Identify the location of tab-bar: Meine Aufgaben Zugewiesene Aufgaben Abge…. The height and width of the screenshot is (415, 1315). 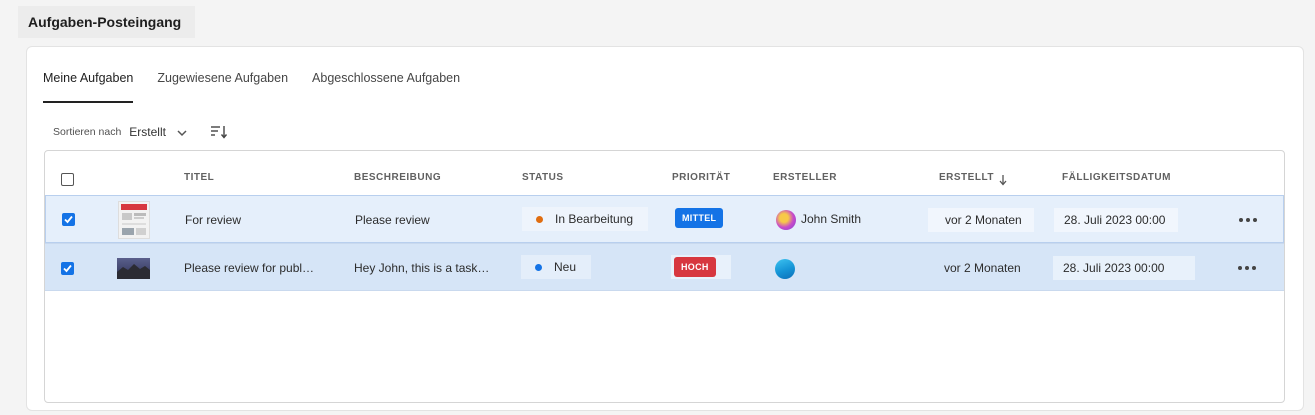
(263, 85).